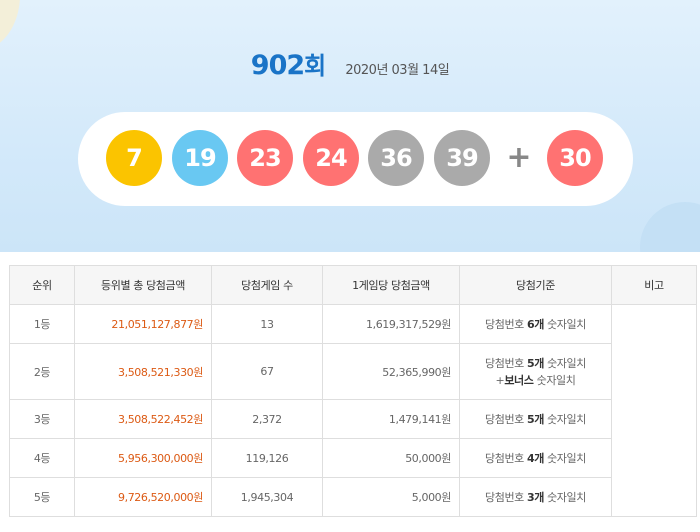 The image size is (700, 532). I want to click on round-number: 902, so click(277, 65).